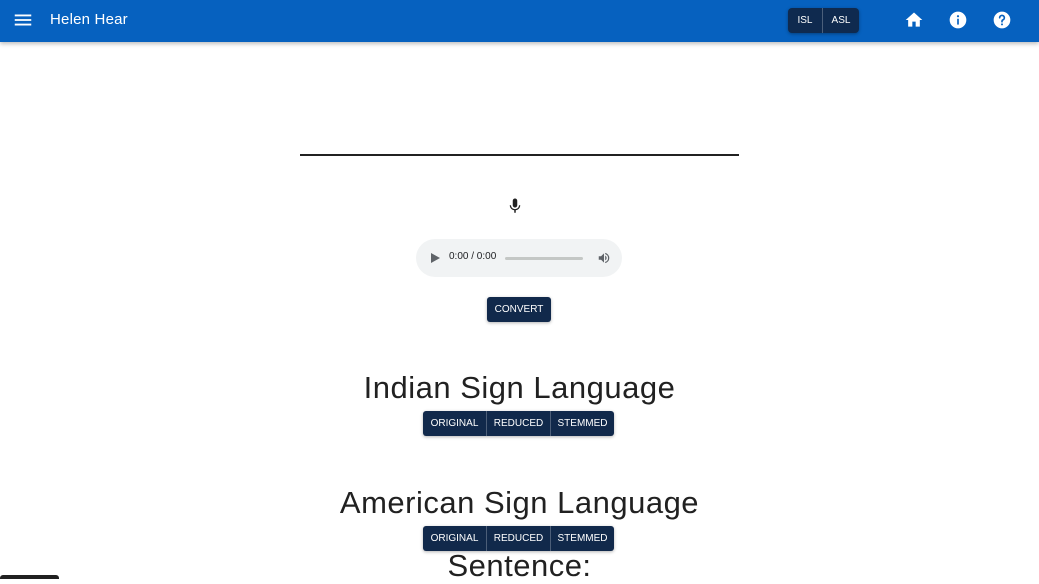 The width and height of the screenshot is (1039, 584). I want to click on menu-icon, so click(23, 20).